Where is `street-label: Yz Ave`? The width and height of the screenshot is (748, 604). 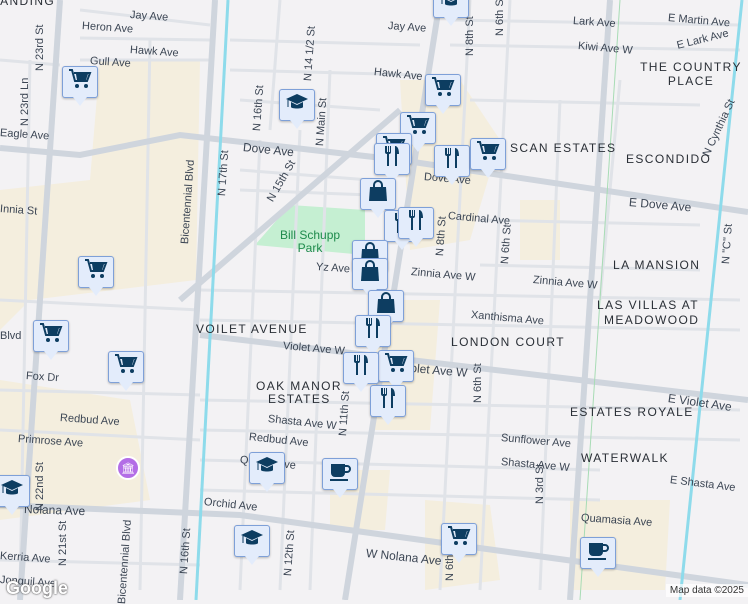 street-label: Yz Ave is located at coordinates (333, 268).